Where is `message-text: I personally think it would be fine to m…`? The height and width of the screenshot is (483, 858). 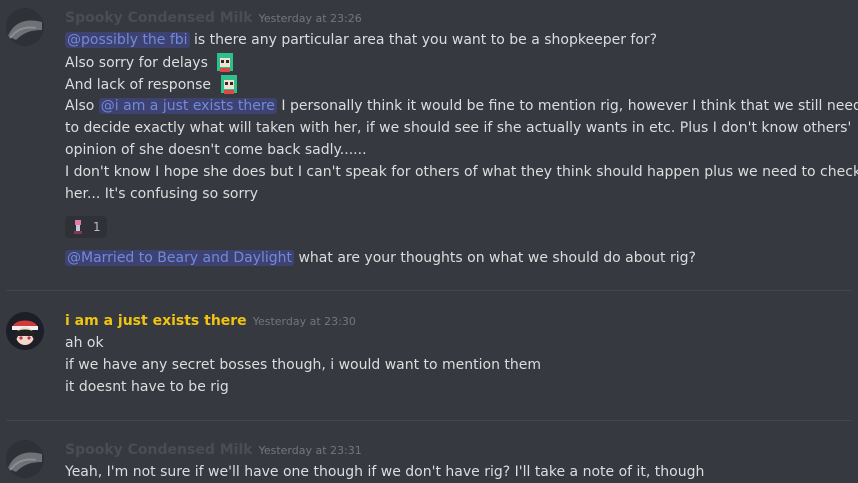 message-text: I personally think it would be fine to m… is located at coordinates (567, 106).